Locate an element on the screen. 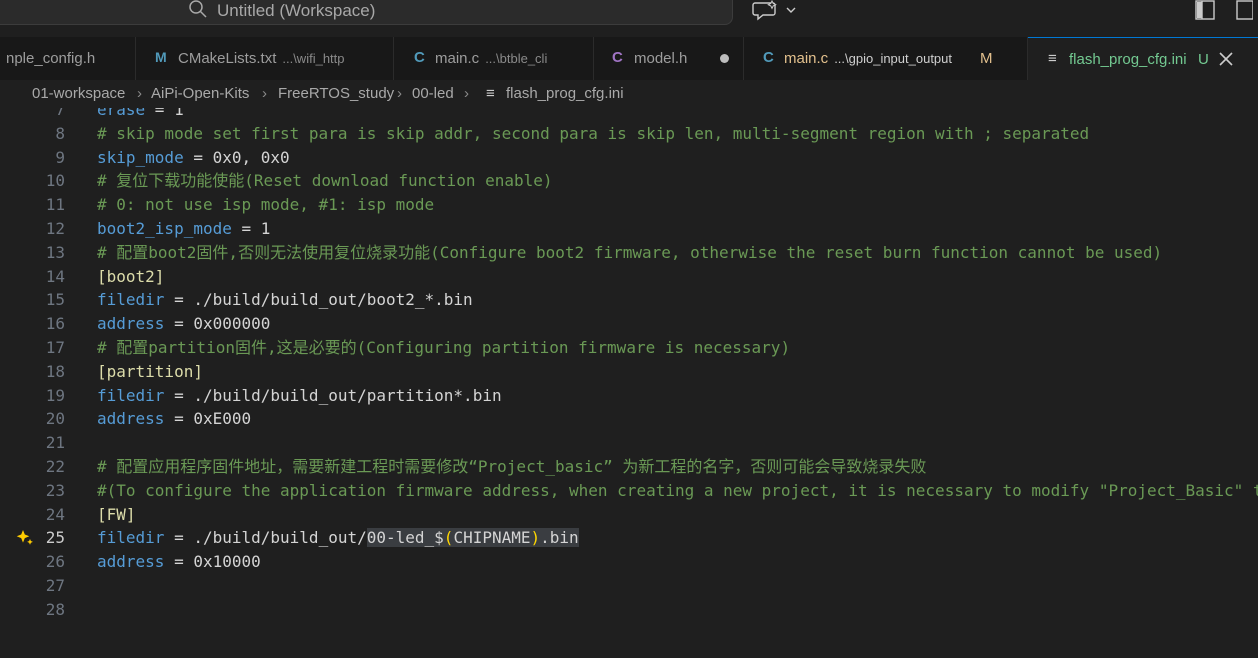 This screenshot has width=1258, height=658. tab-path: ...\wifi_http is located at coordinates (313, 58).